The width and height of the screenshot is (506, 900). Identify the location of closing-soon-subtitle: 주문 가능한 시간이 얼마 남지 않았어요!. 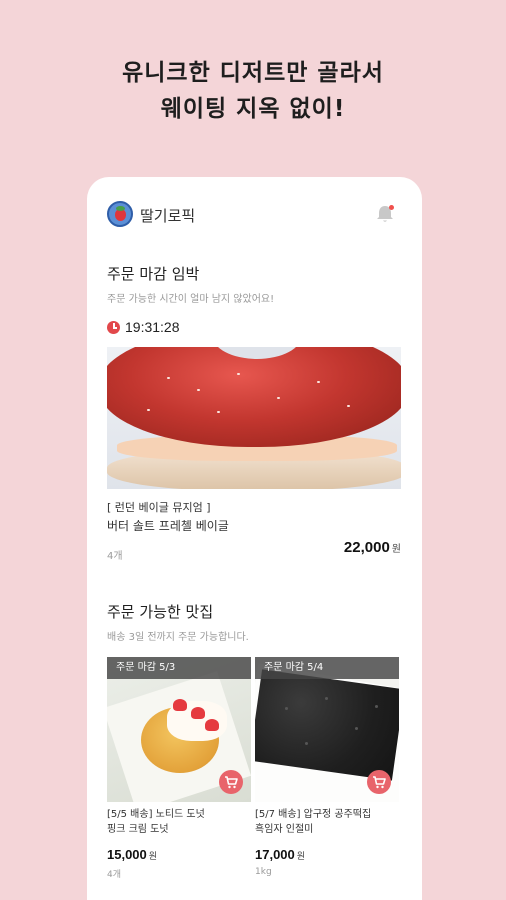
(191, 299).